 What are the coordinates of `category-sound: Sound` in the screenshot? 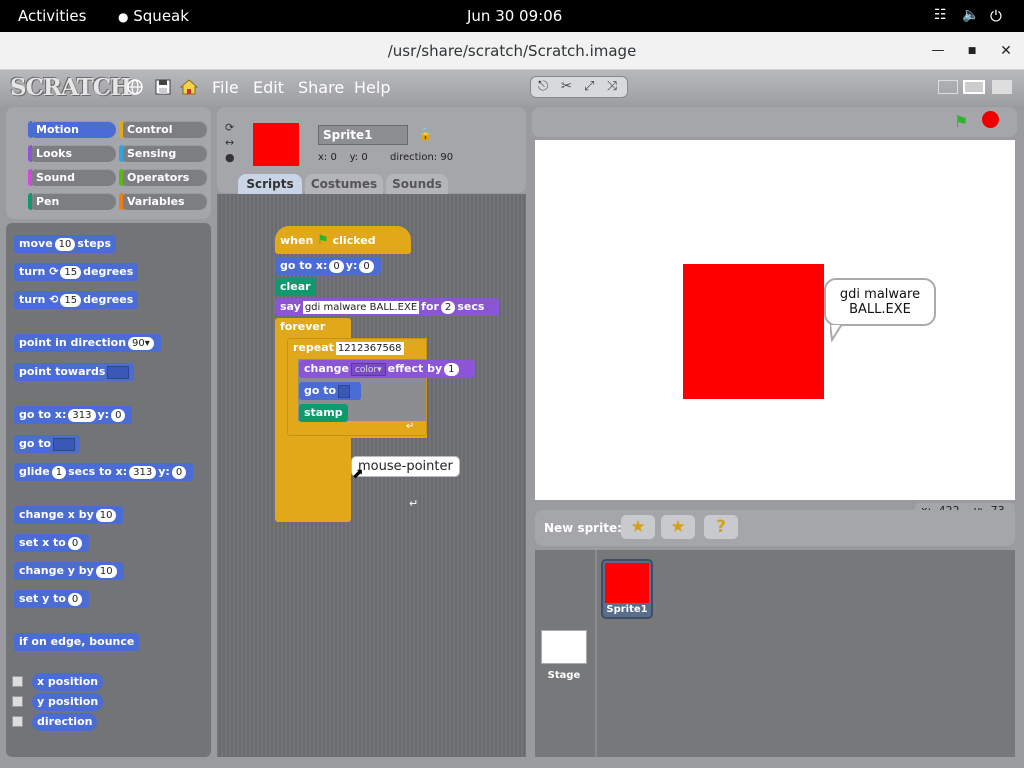 It's located at (72, 177).